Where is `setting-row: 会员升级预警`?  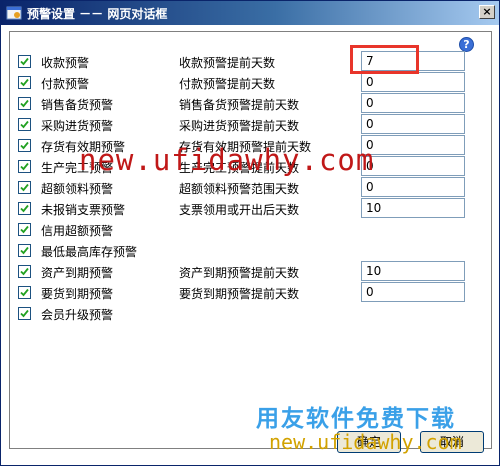 setting-row: 会员升级预警 is located at coordinates (250, 313).